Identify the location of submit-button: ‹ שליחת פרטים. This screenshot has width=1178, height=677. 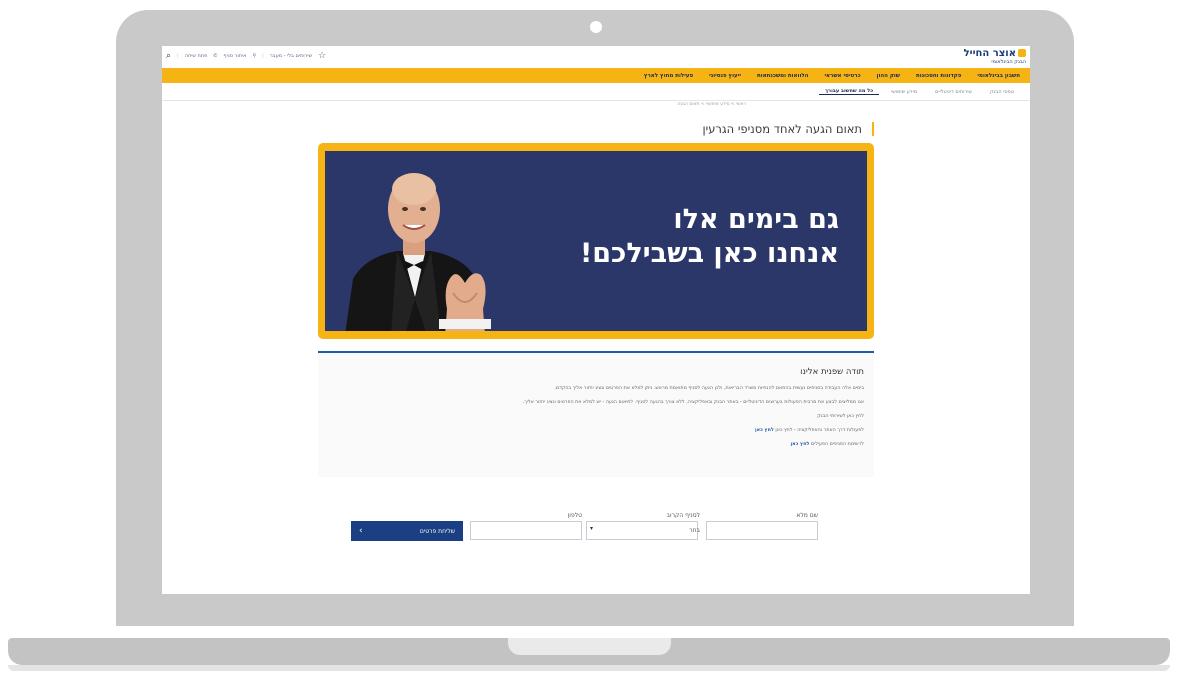
(407, 531).